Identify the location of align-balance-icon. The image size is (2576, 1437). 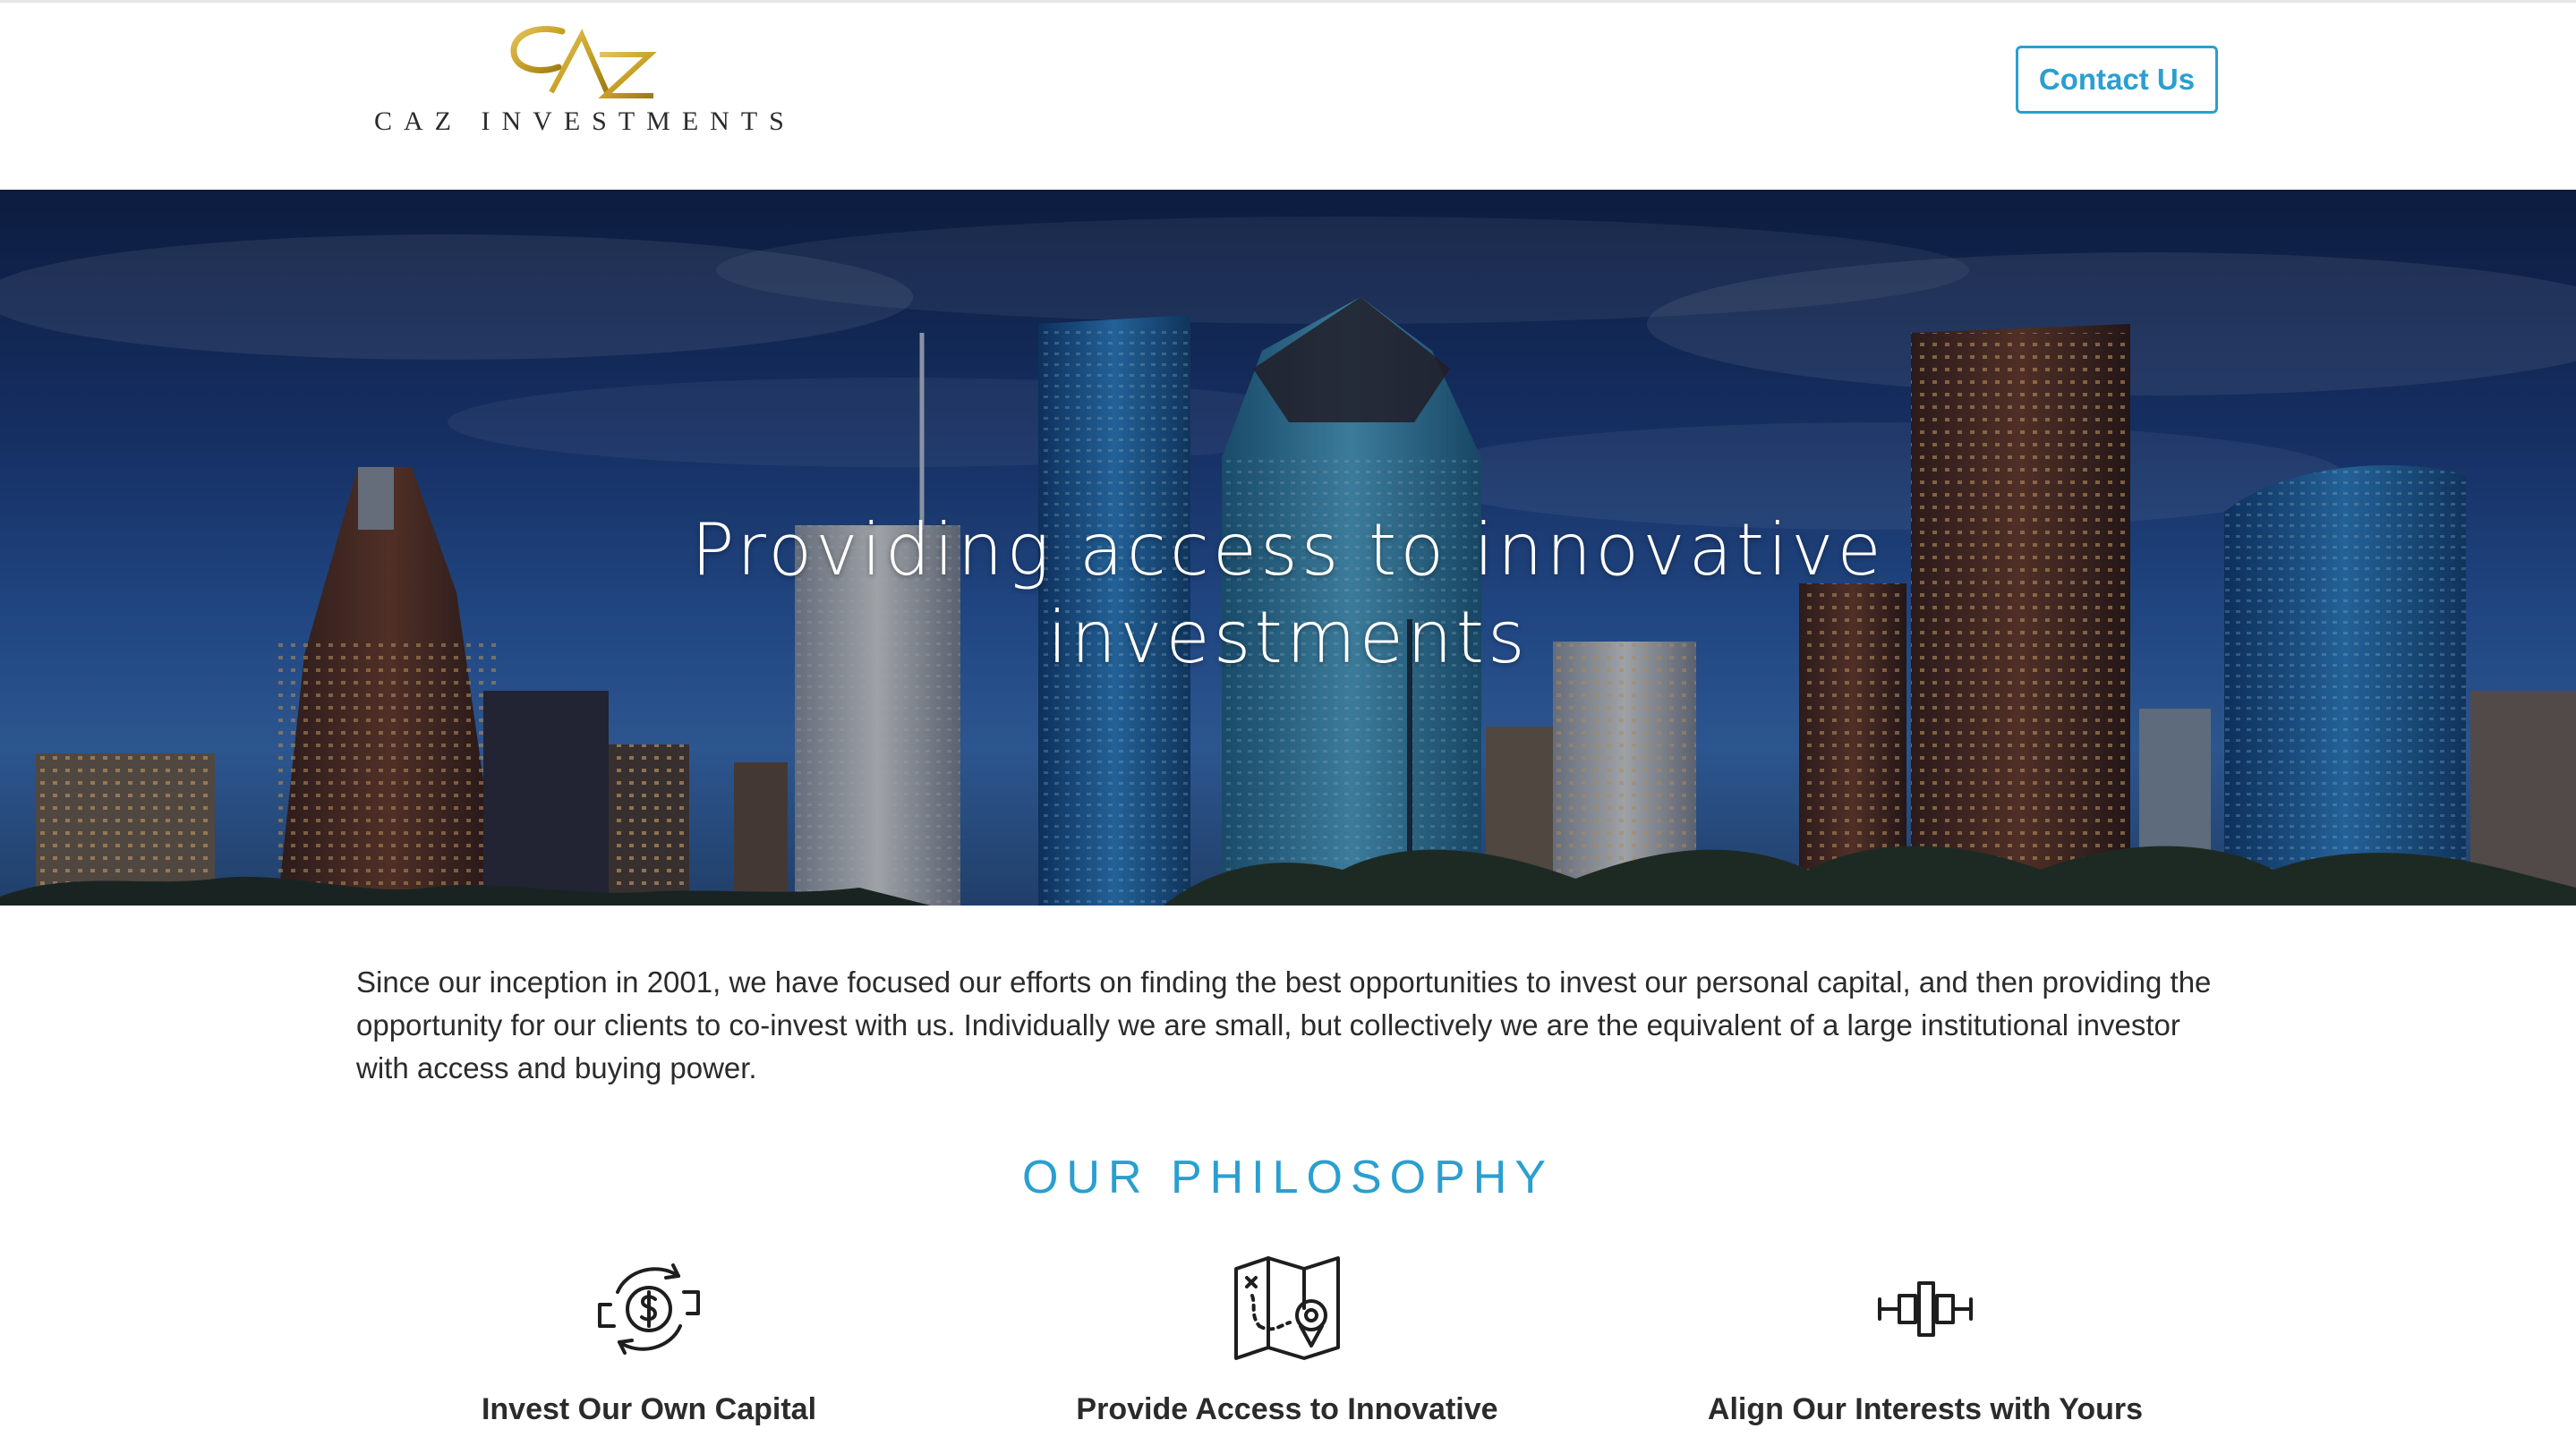
(1925, 1309).